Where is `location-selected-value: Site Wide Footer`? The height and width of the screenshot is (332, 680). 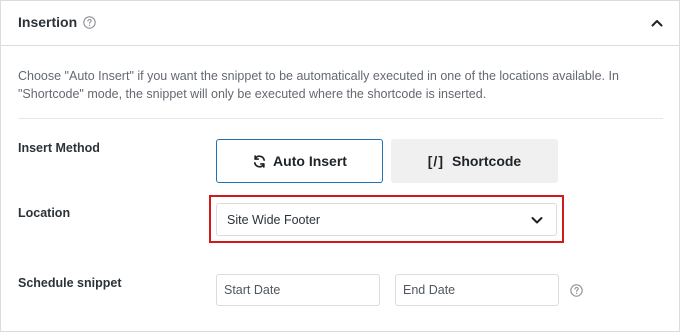
location-selected-value: Site Wide Footer is located at coordinates (274, 220).